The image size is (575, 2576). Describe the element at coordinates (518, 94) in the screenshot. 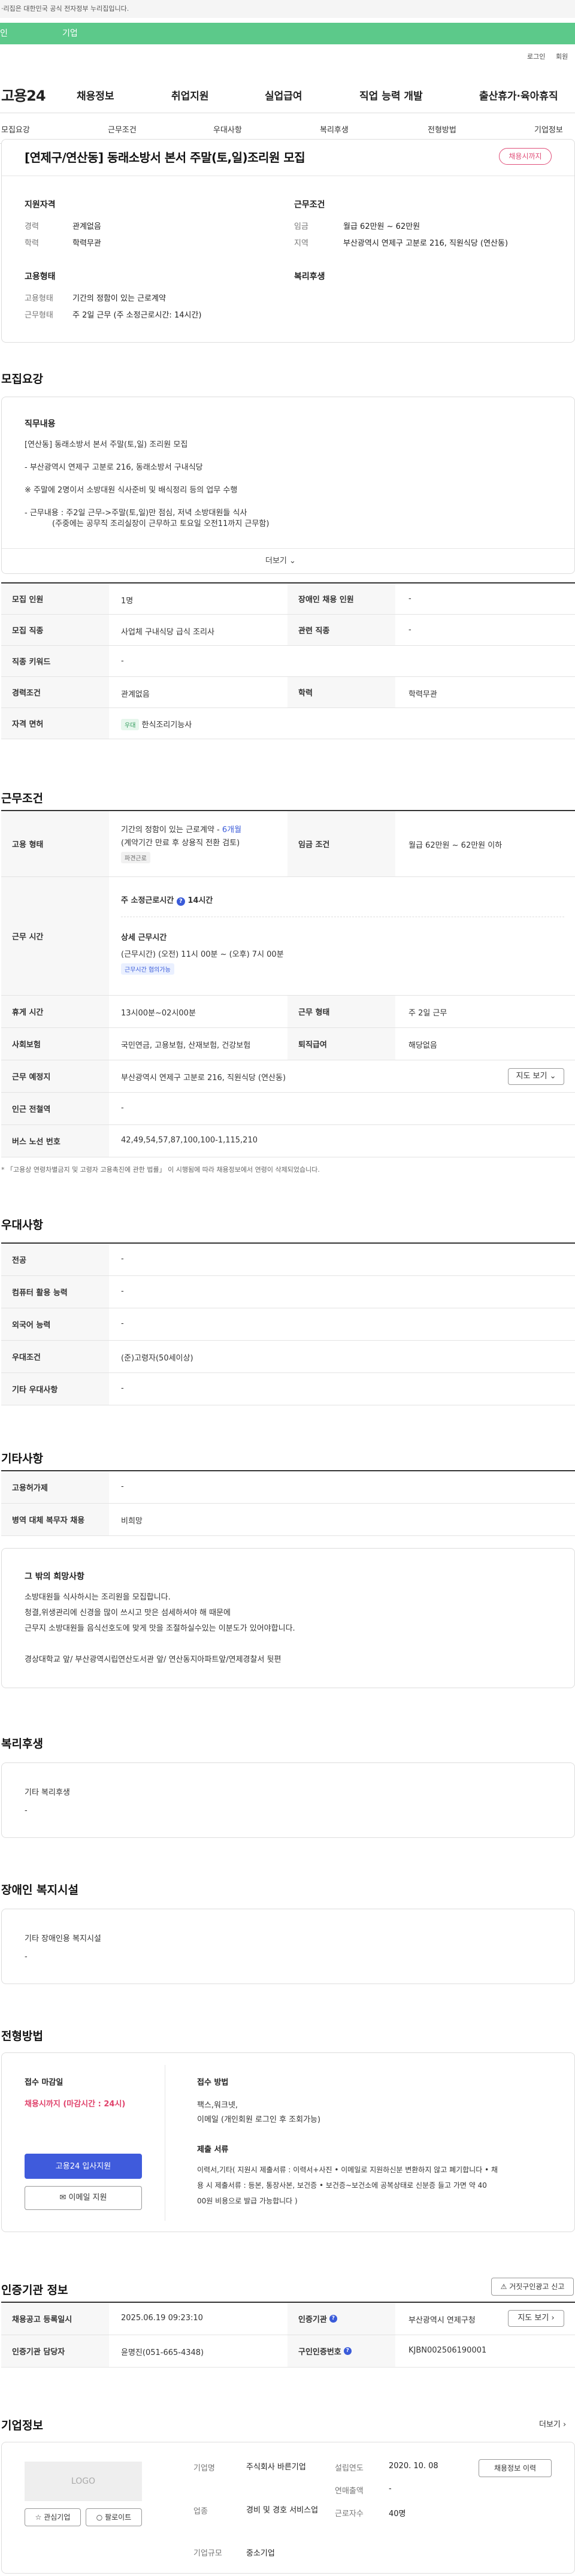

I see `nav-parental-leave: 출산휴가·육아휴직` at that location.